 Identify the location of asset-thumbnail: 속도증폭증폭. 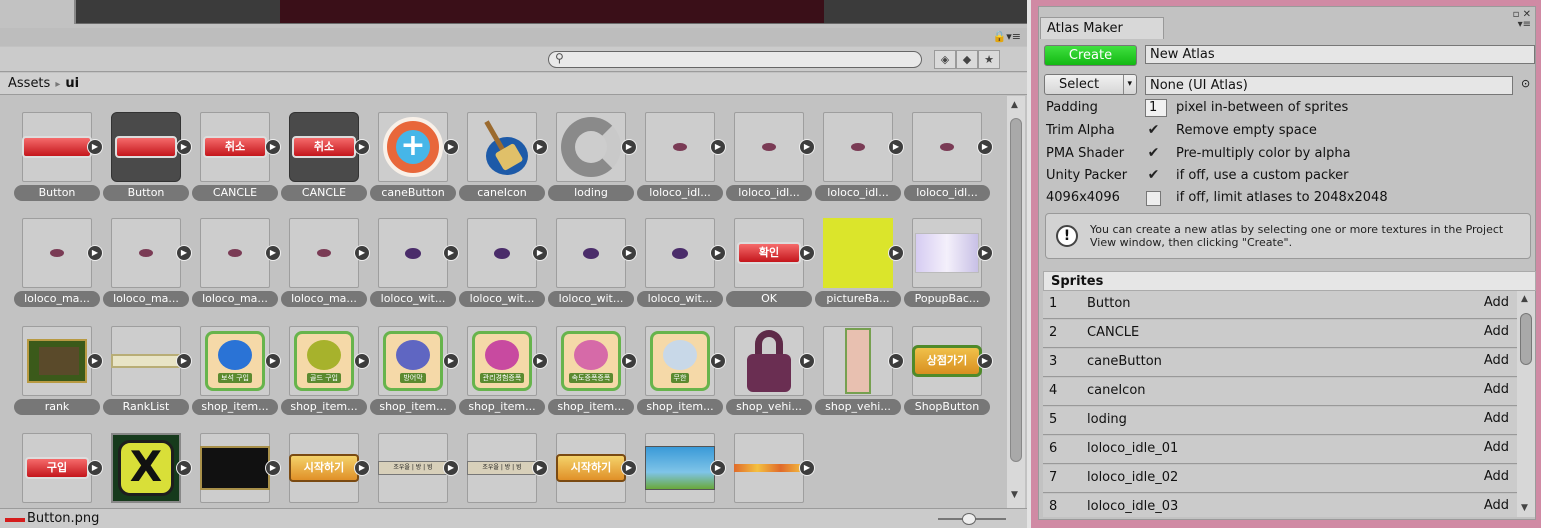
(591, 361).